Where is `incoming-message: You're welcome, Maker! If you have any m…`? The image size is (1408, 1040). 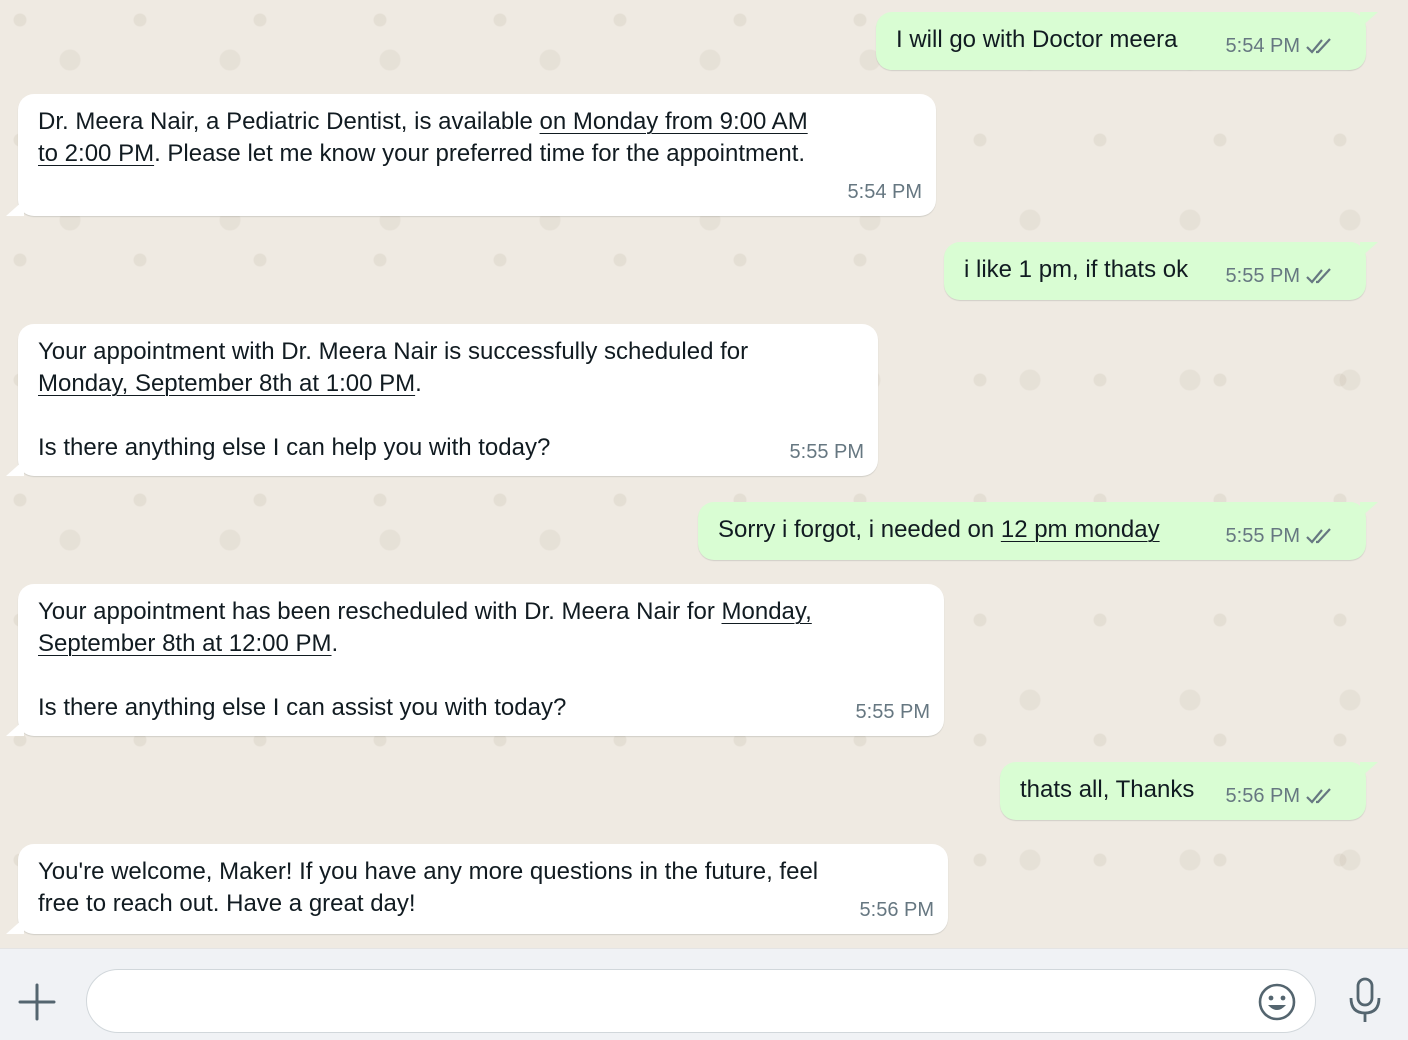 incoming-message: You're welcome, Maker! If you have any m… is located at coordinates (477, 889).